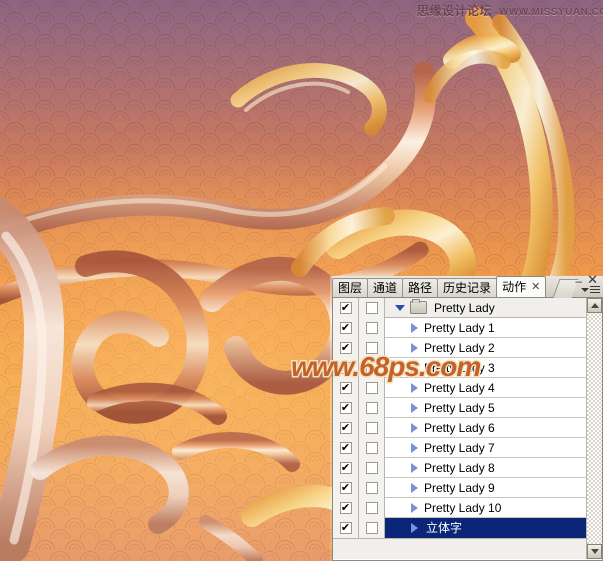 The height and width of the screenshot is (561, 603). I want to click on tab-channels-label: 通道, so click(385, 288).